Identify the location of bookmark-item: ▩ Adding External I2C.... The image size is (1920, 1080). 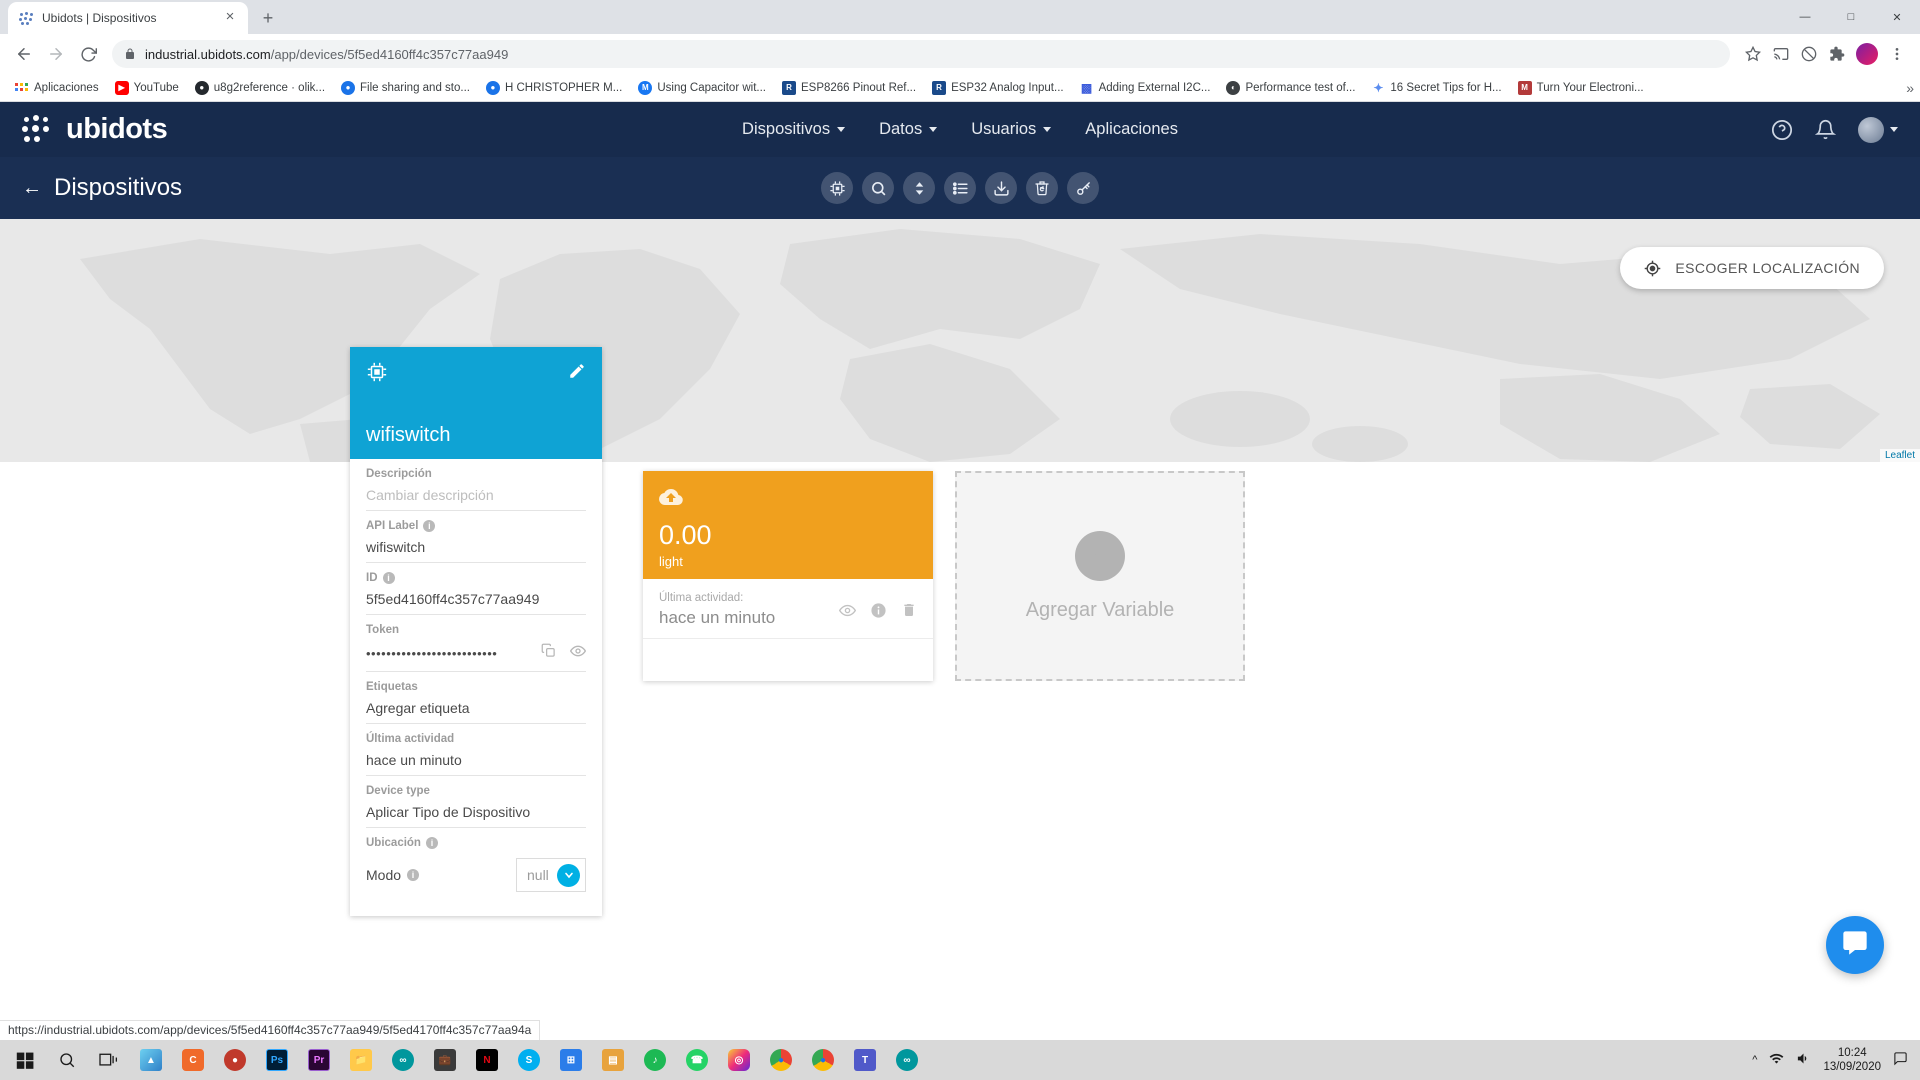
(1145, 88).